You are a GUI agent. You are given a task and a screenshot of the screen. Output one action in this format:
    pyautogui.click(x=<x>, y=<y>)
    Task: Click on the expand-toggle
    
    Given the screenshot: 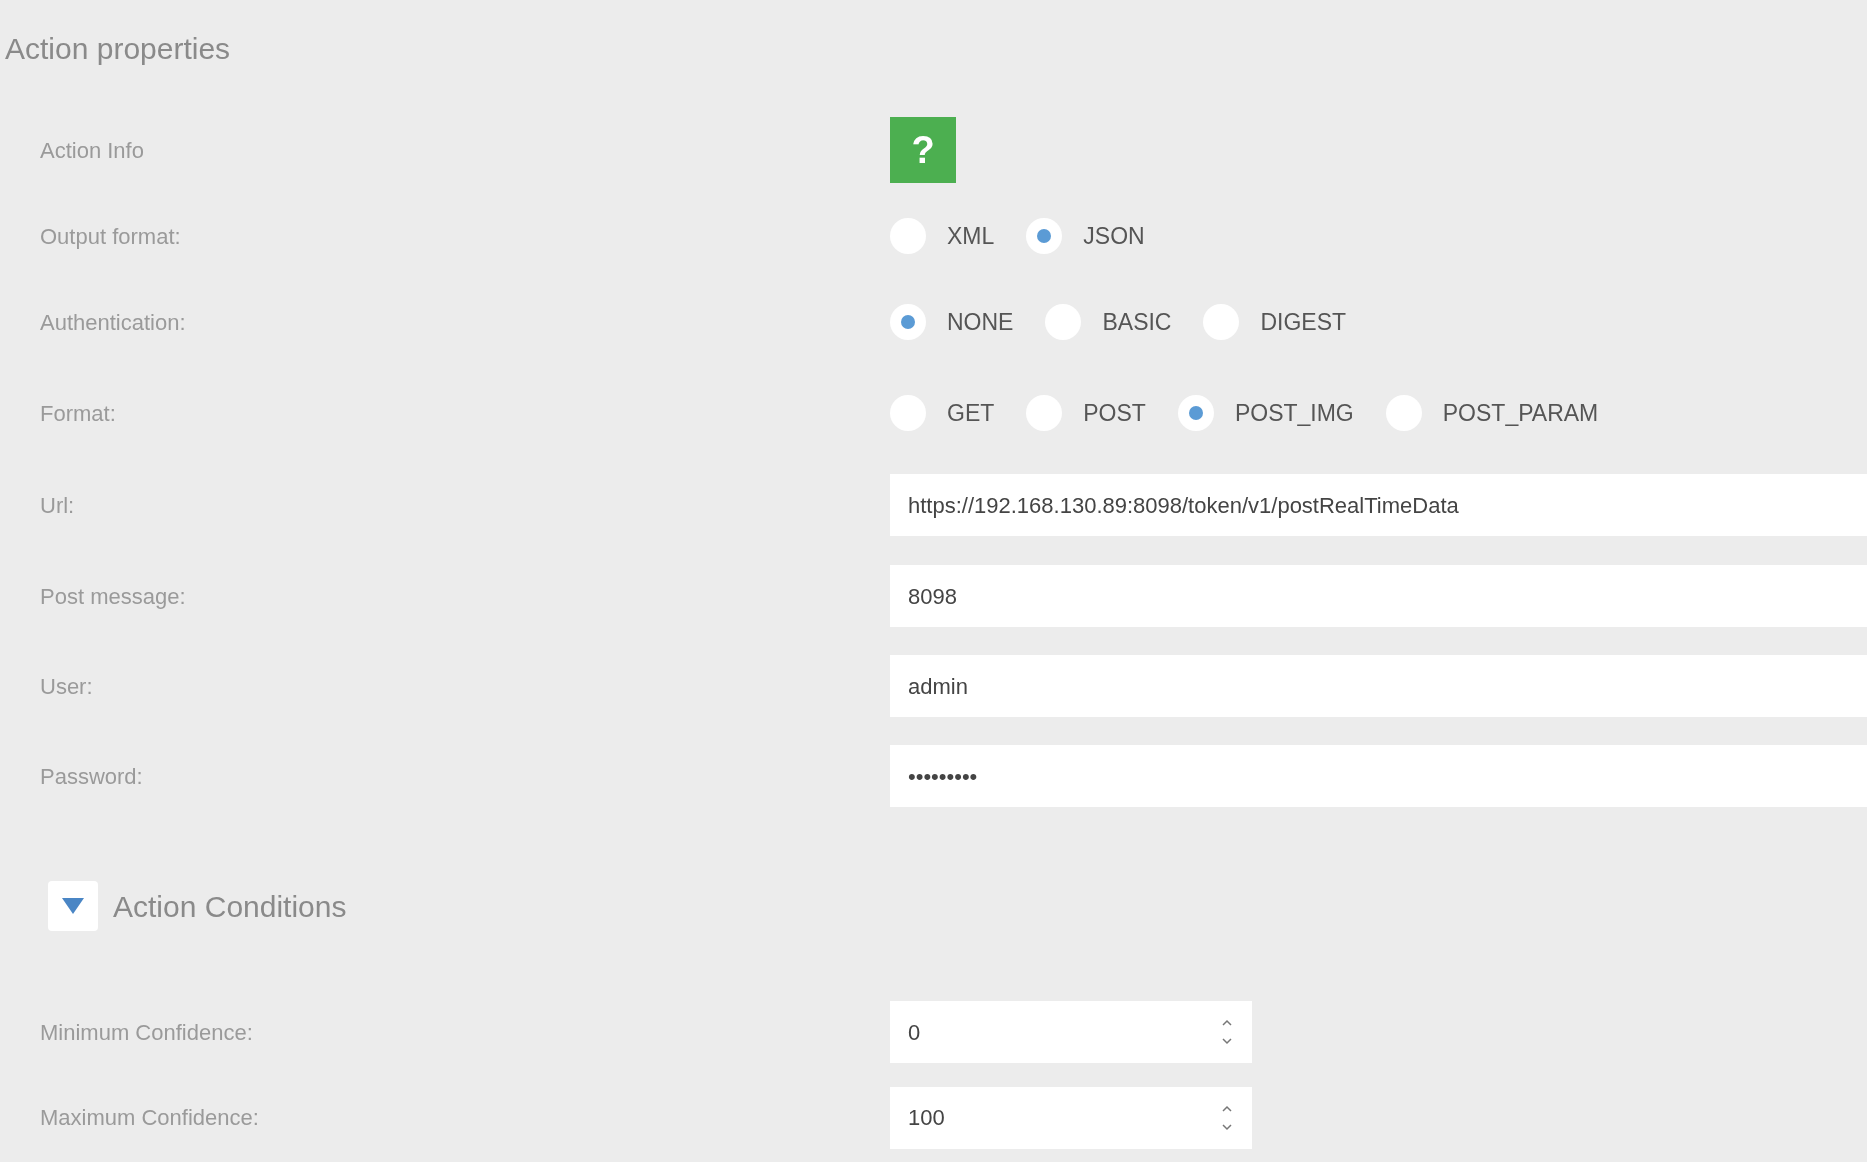 What is the action you would take?
    pyautogui.click(x=73, y=906)
    